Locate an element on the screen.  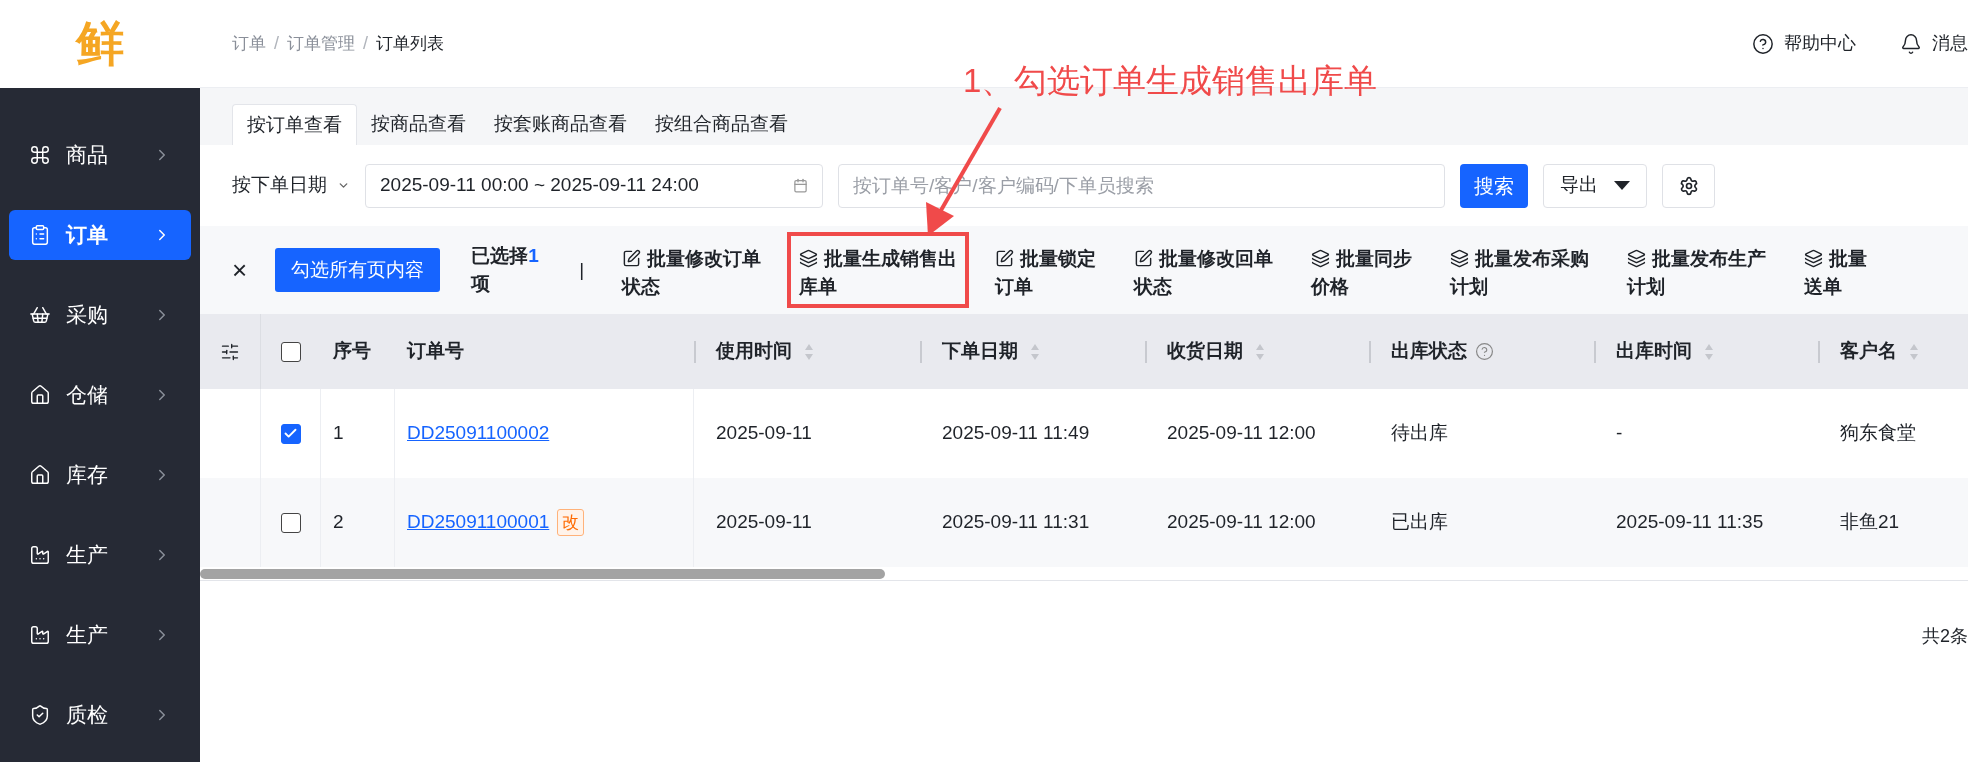
settings-icon is located at coordinates (1688, 185).